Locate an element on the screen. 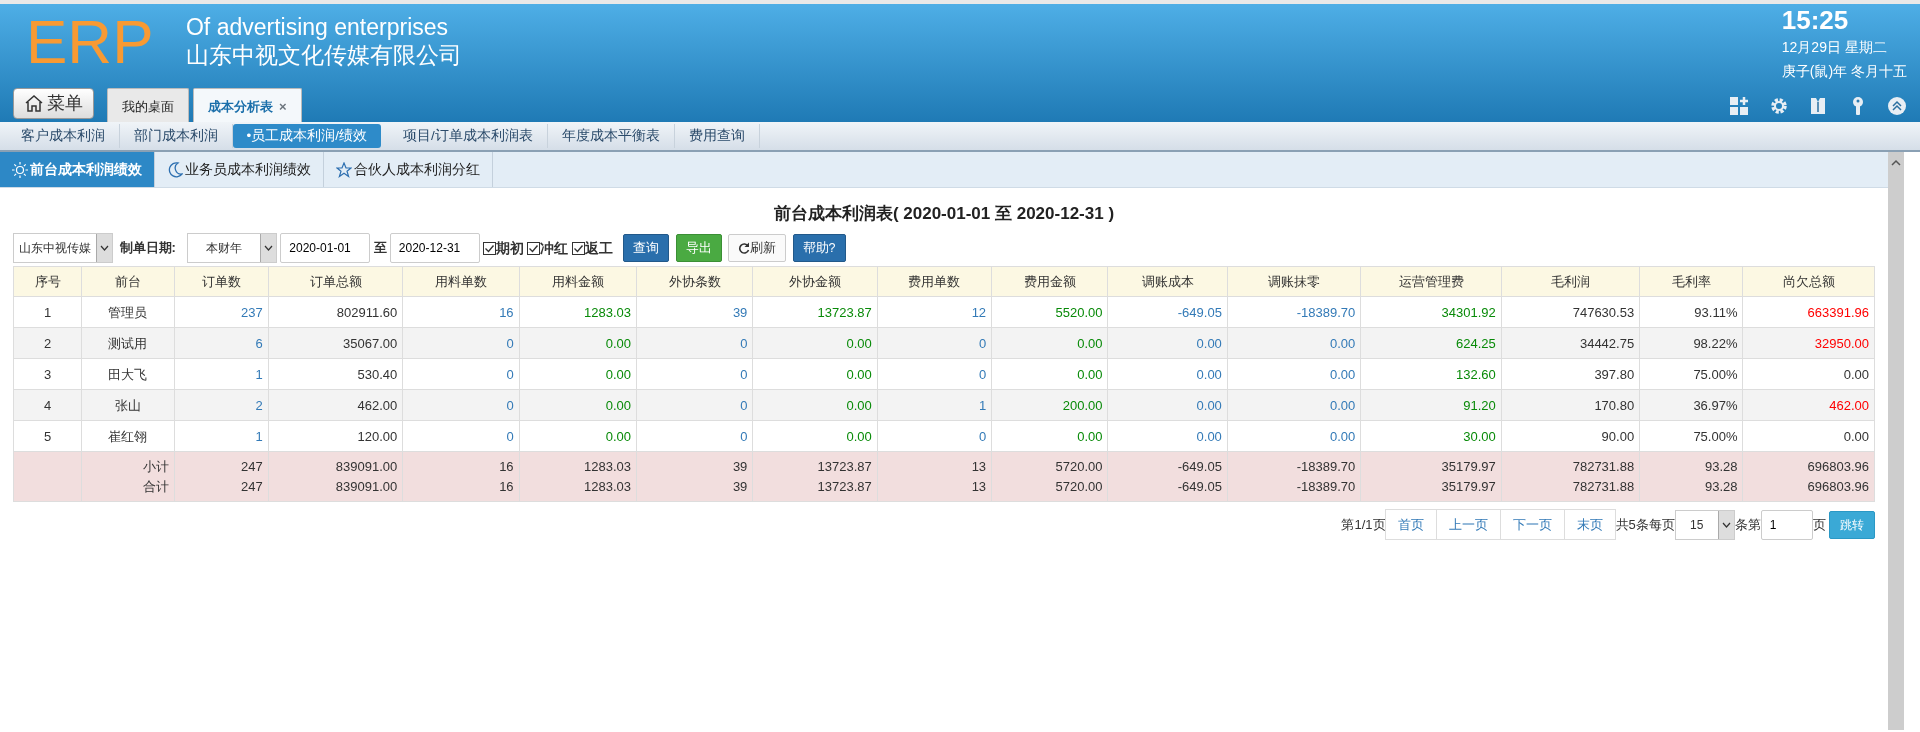 The height and width of the screenshot is (732, 1920). table-cell: -649.05 is located at coordinates (1168, 312).